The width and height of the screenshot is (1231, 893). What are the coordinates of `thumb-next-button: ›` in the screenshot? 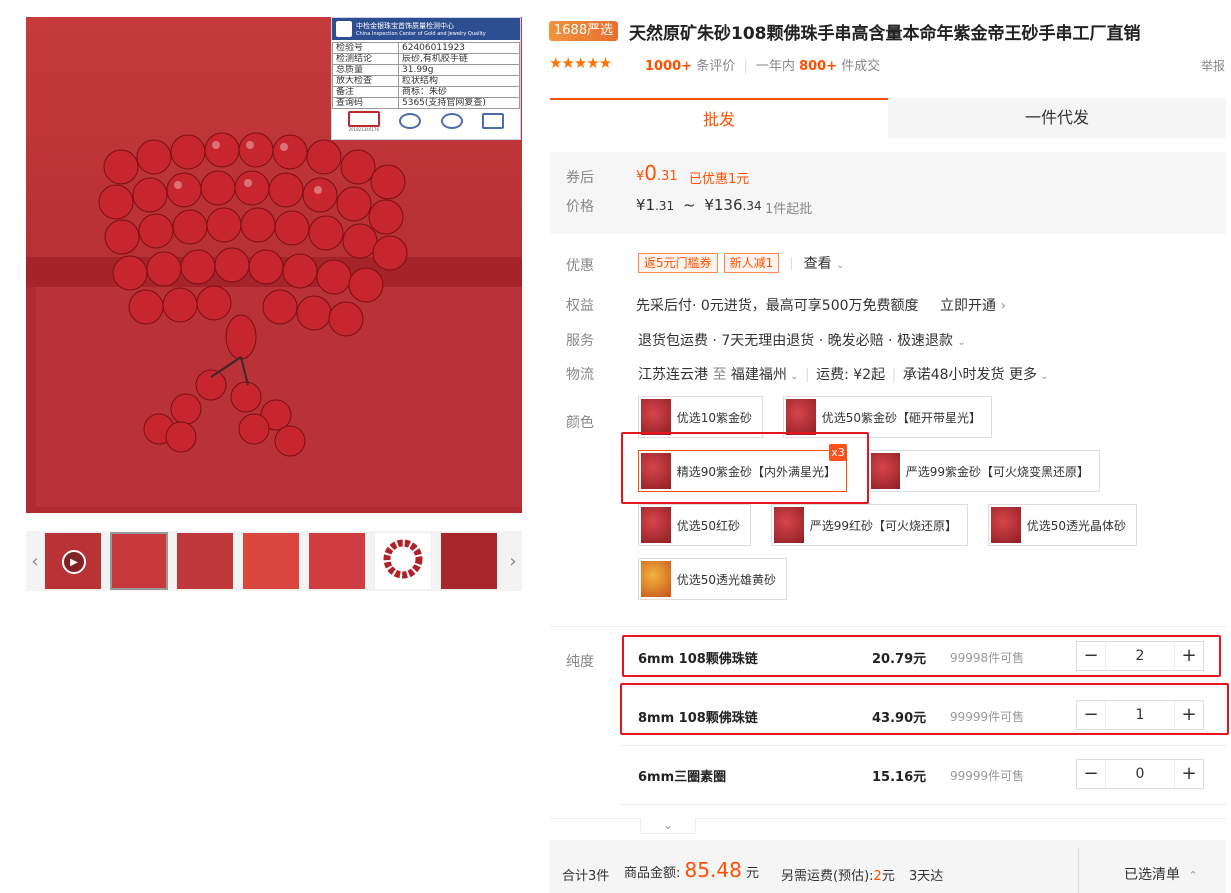 It's located at (513, 561).